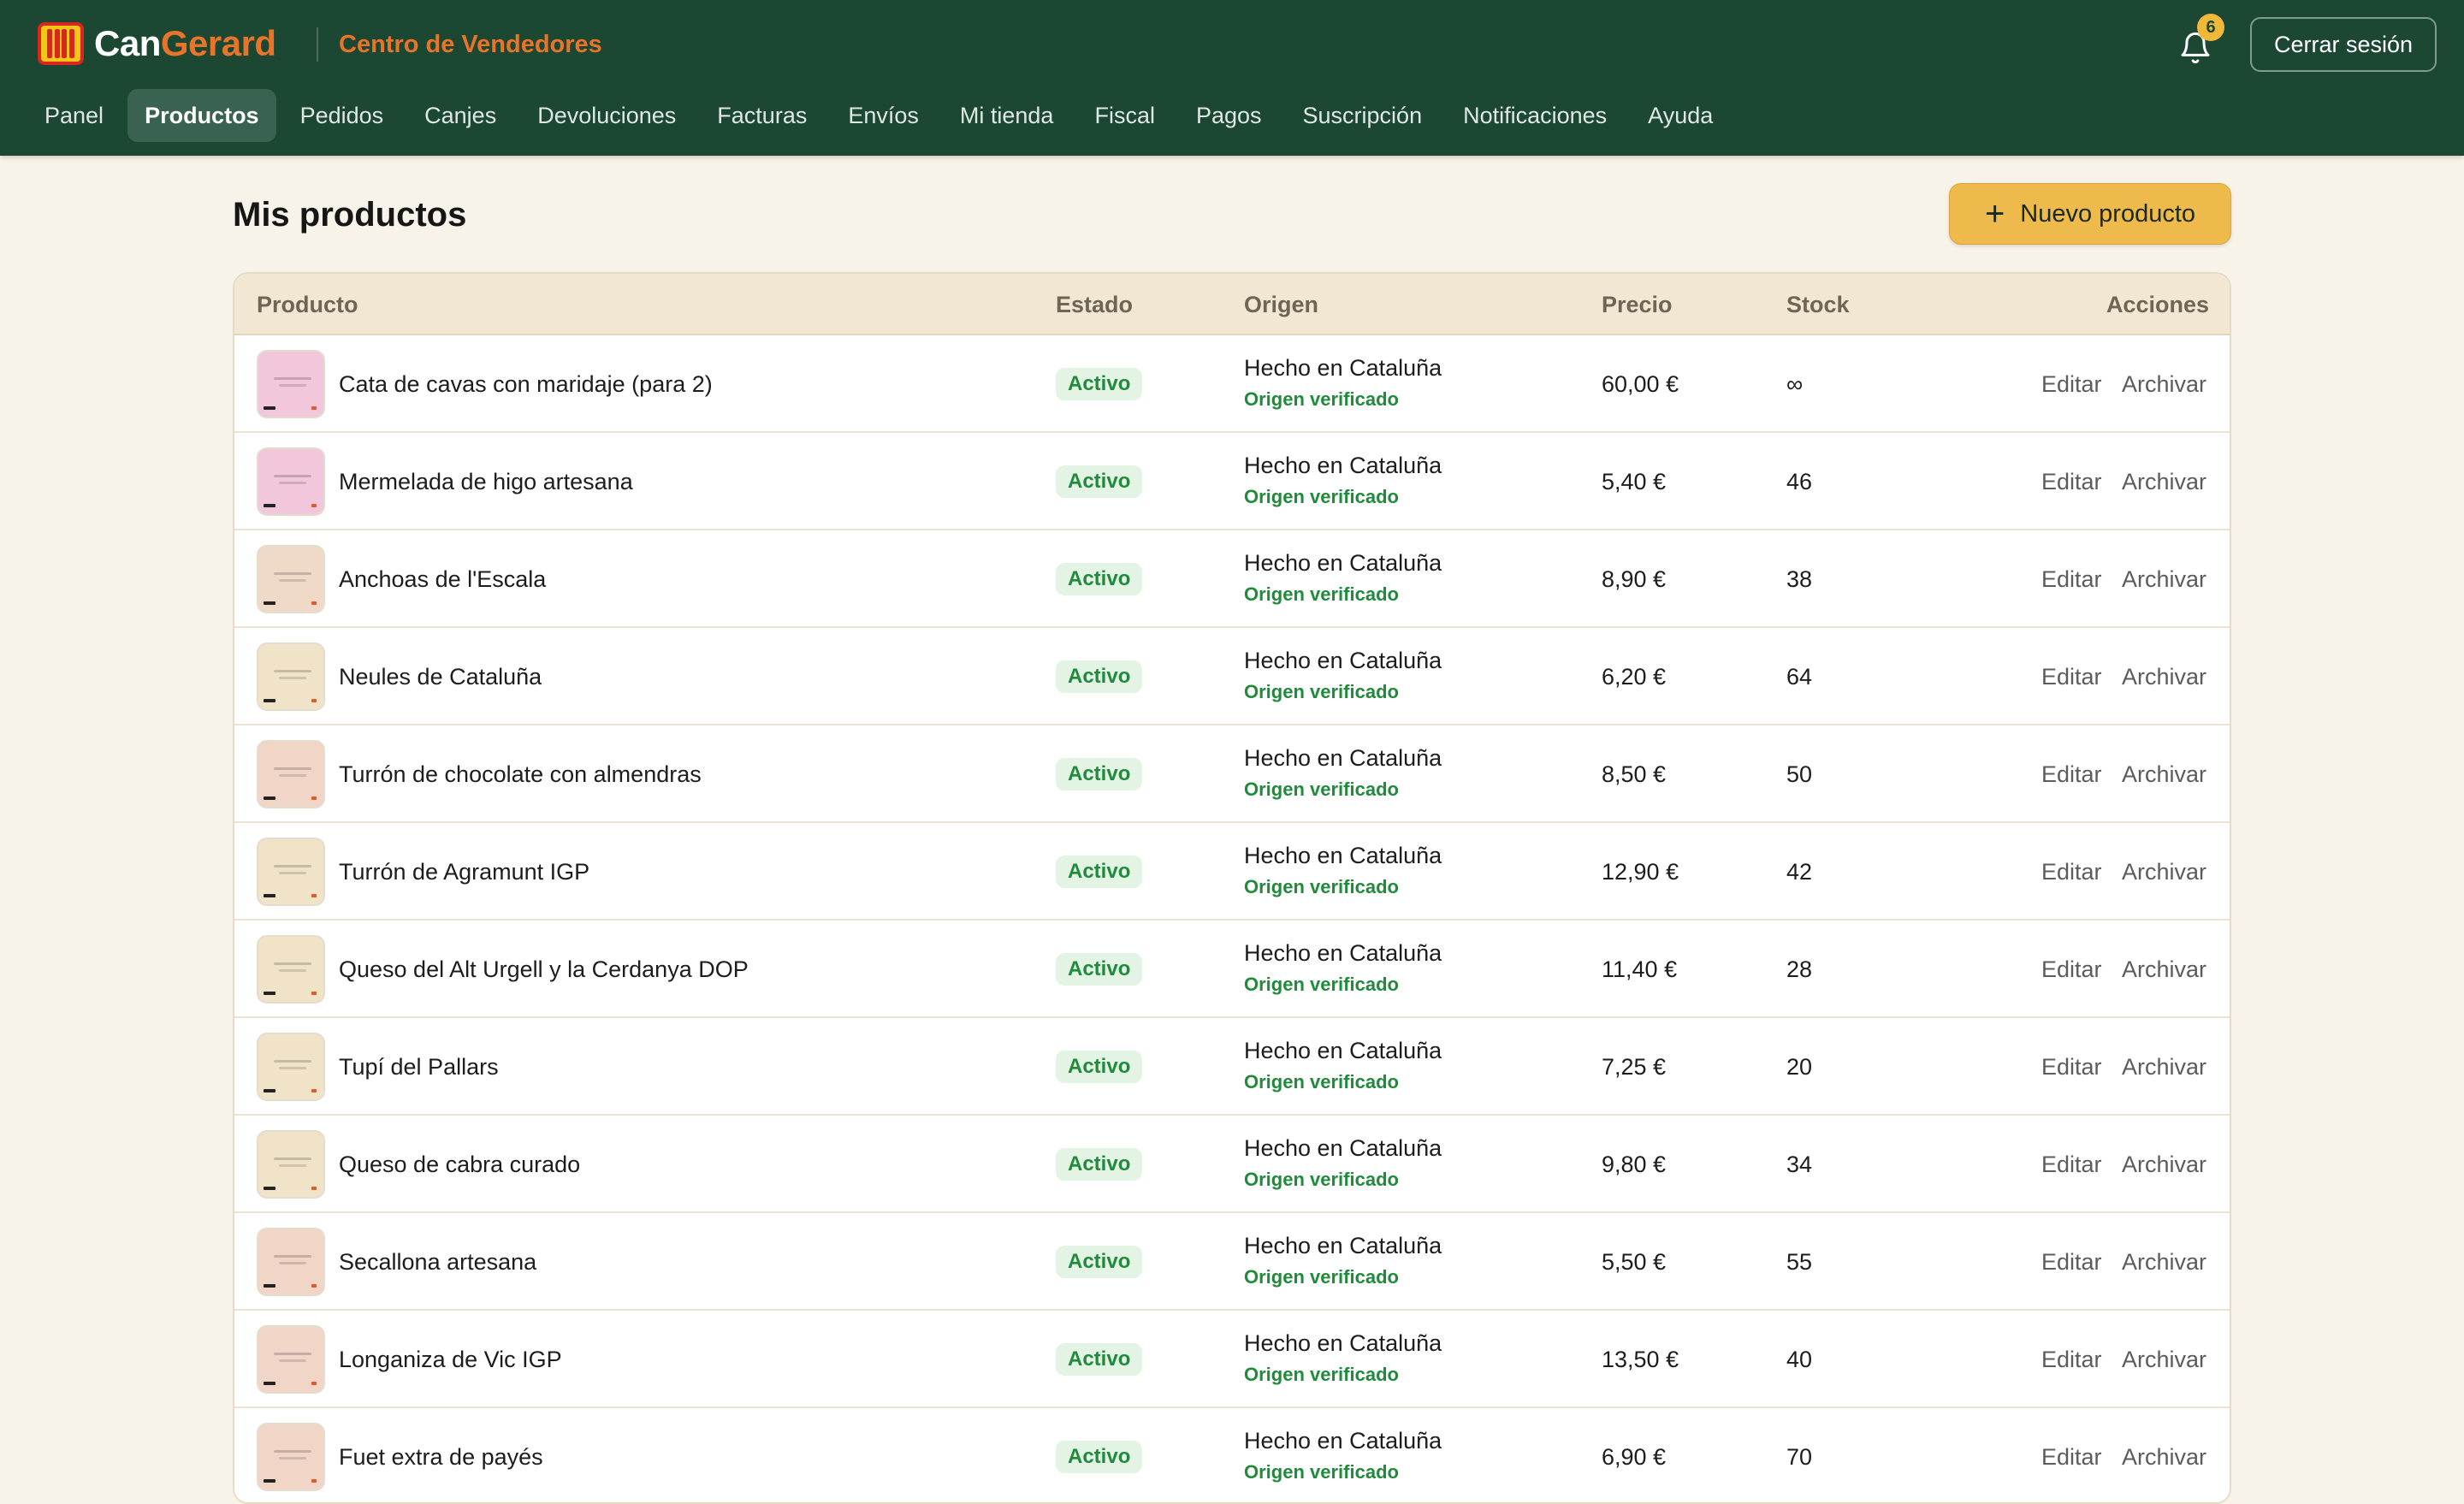  I want to click on product-name: Turrón de chocolate con almendras, so click(520, 774).